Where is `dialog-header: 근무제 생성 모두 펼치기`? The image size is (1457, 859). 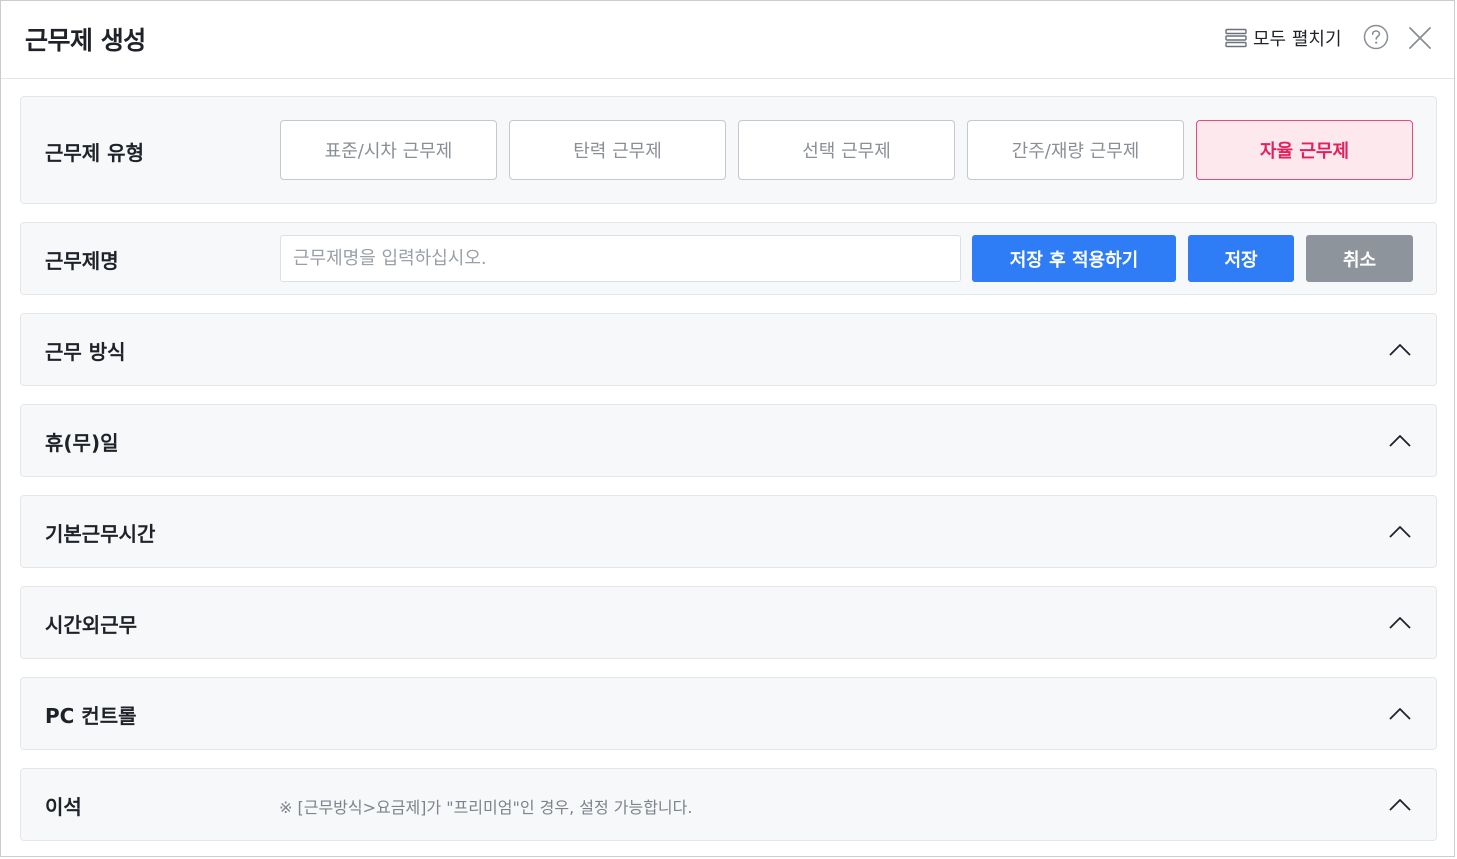
dialog-header: 근무제 생성 모두 펼치기 is located at coordinates (727, 40).